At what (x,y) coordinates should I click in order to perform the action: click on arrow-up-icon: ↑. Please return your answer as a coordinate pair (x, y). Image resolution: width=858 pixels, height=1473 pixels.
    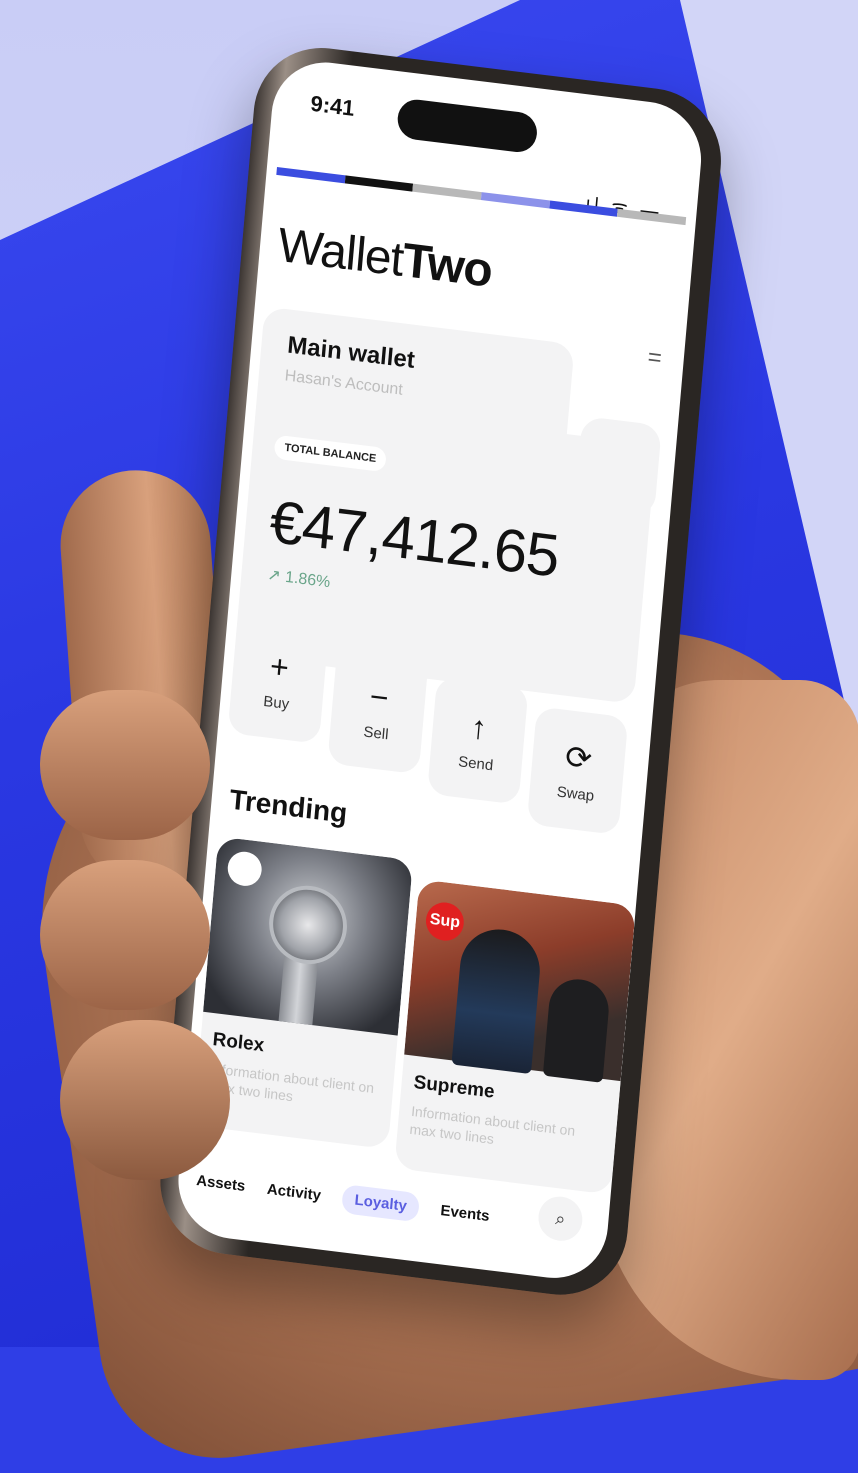
    Looking at the image, I should click on (479, 727).